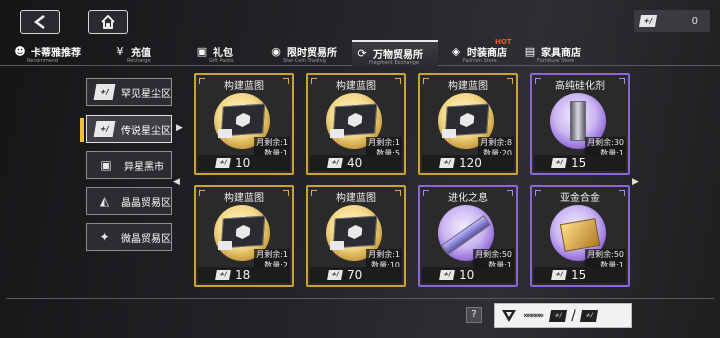  Describe the element at coordinates (146, 94) in the screenshot. I see `sidebar-item-label: 罕见星尘区` at that location.